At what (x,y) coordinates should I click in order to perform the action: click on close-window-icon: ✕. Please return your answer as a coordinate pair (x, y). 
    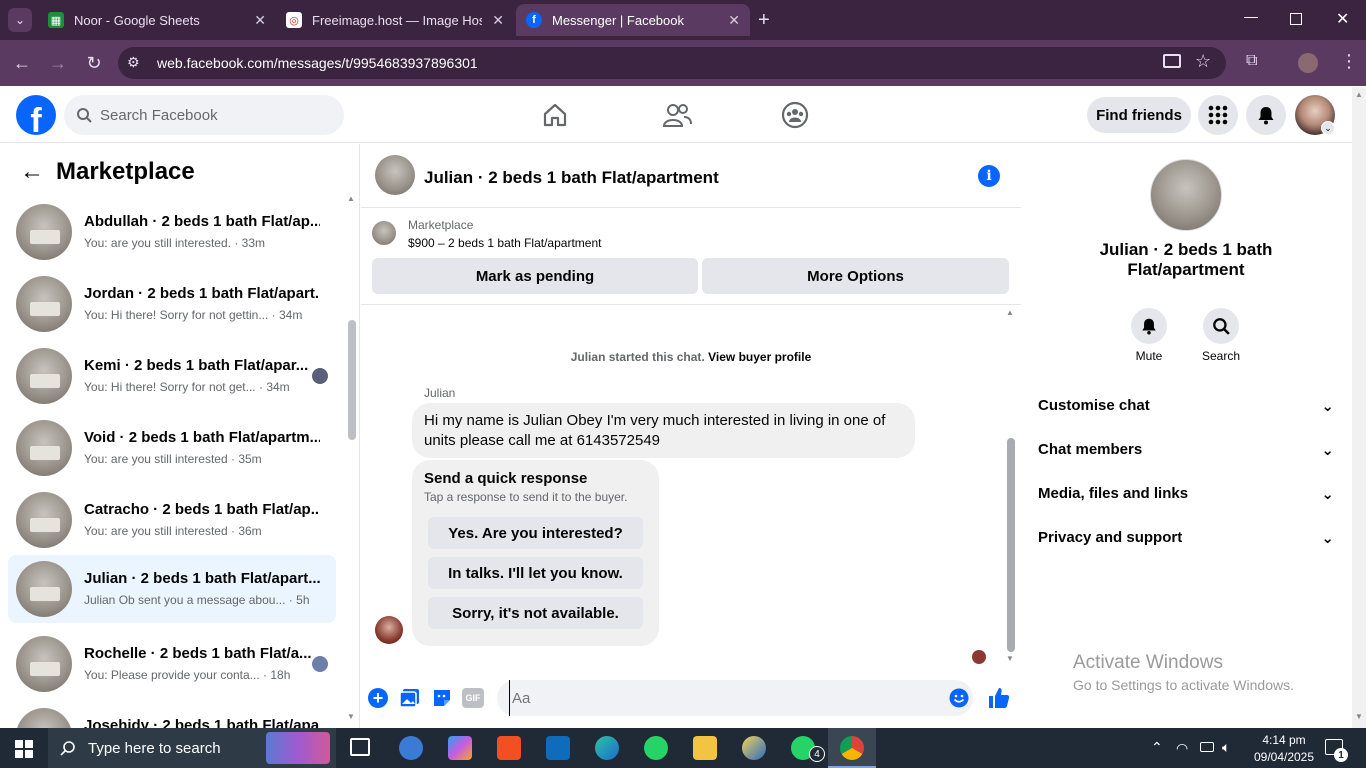
    Looking at the image, I should click on (1342, 19).